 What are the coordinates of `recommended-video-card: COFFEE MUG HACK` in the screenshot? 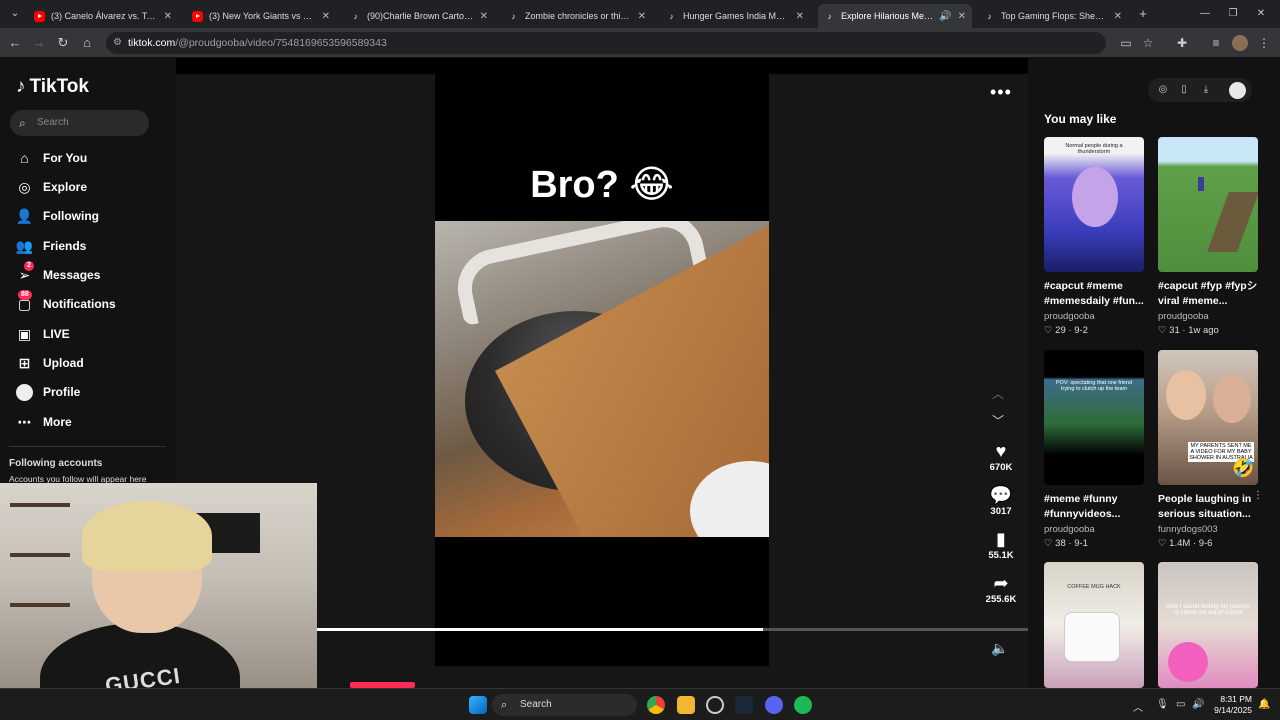 It's located at (1095, 625).